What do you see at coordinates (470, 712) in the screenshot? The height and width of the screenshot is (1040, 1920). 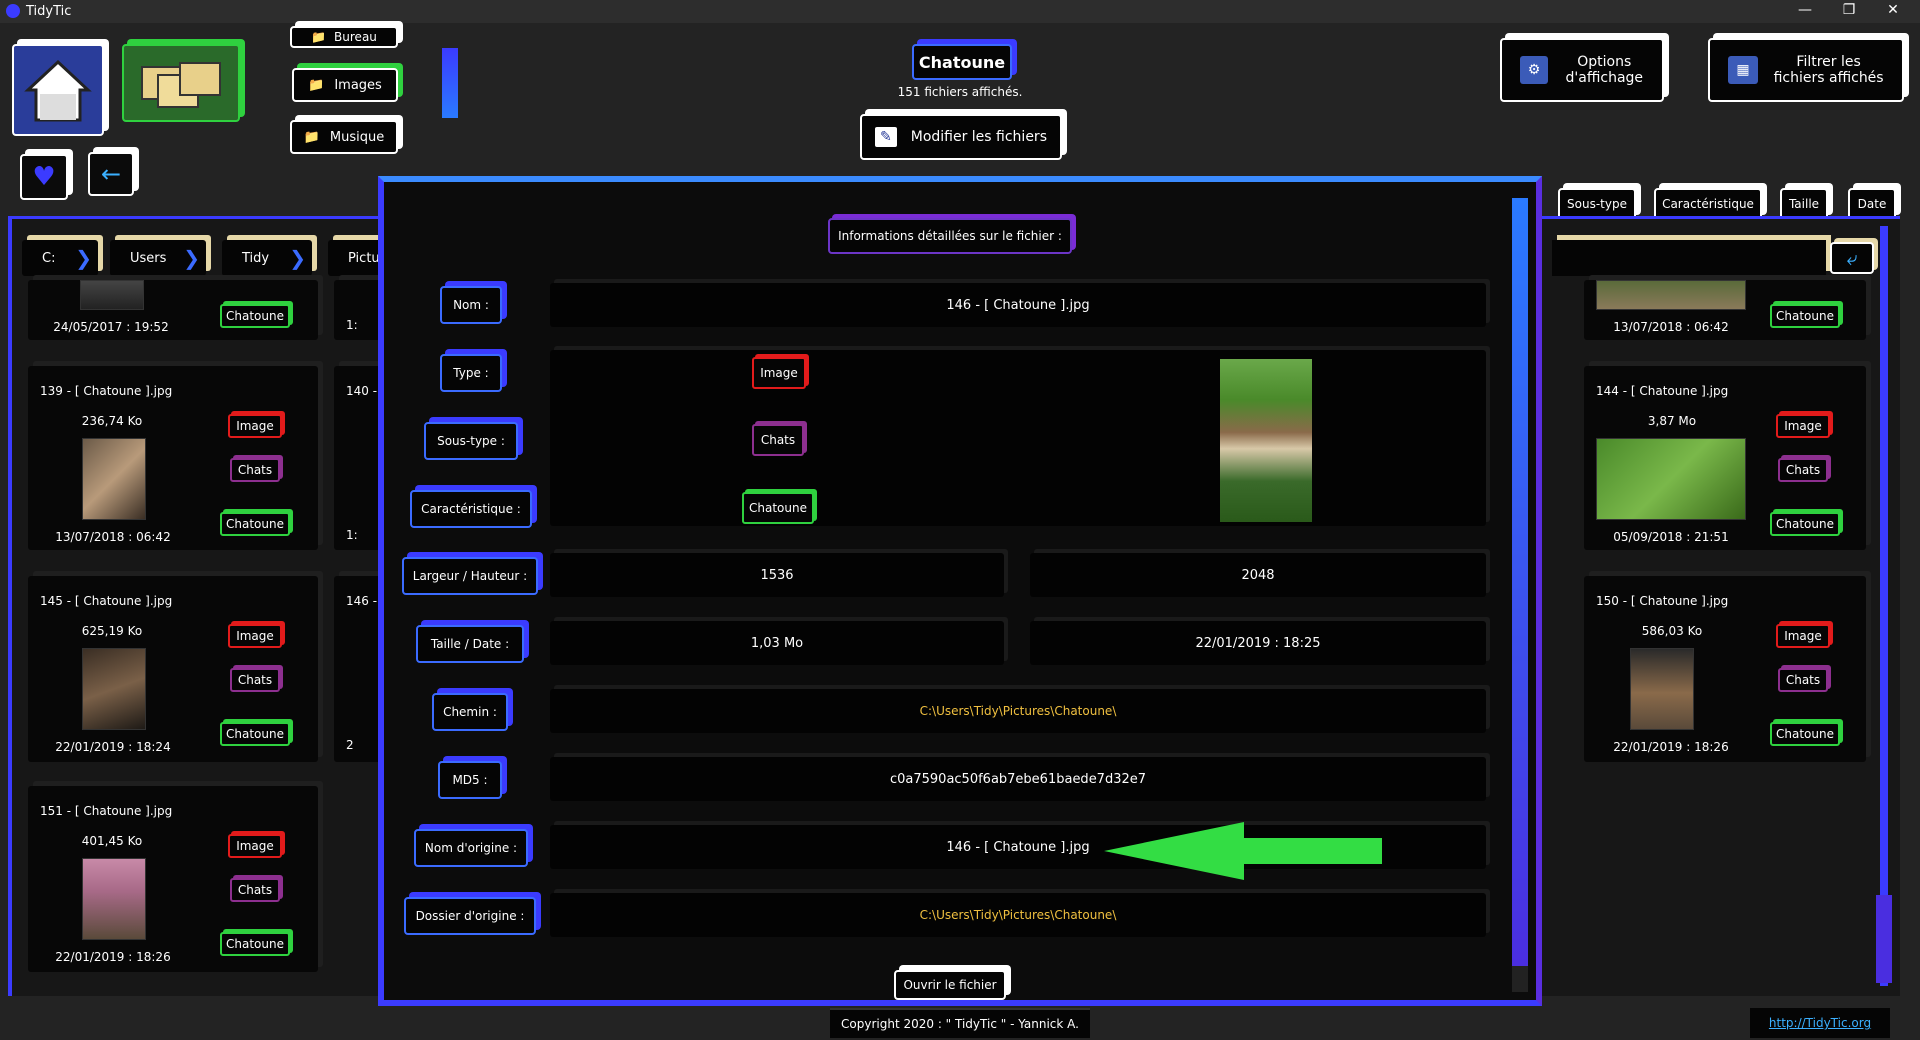 I see `label-path: Chemin :` at bounding box center [470, 712].